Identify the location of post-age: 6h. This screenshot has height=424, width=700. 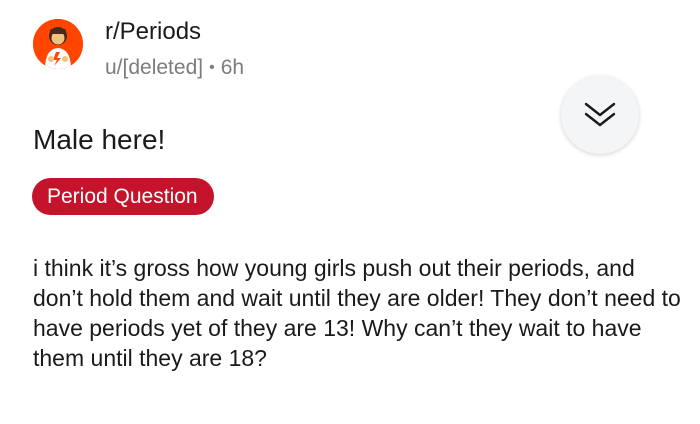
(232, 67).